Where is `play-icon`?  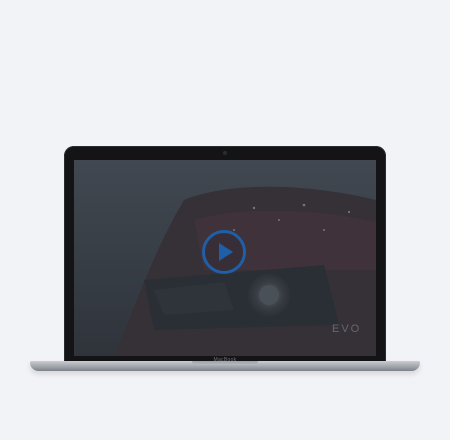 play-icon is located at coordinates (226, 252).